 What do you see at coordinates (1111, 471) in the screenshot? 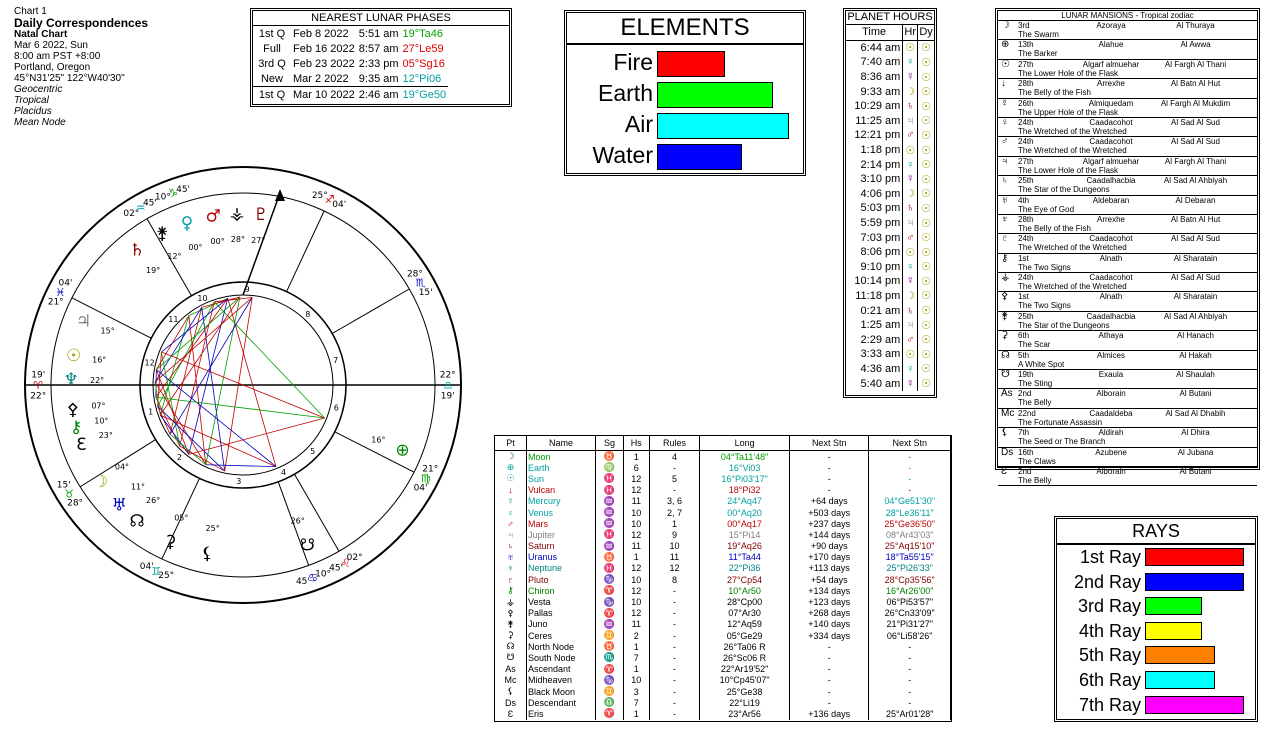
I see `mansion-name: Alborain` at bounding box center [1111, 471].